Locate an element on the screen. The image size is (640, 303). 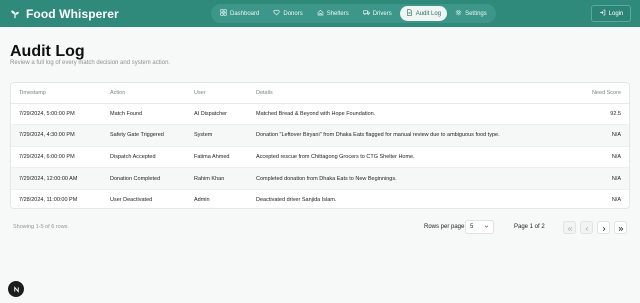
chevron-left-icon is located at coordinates (587, 228).